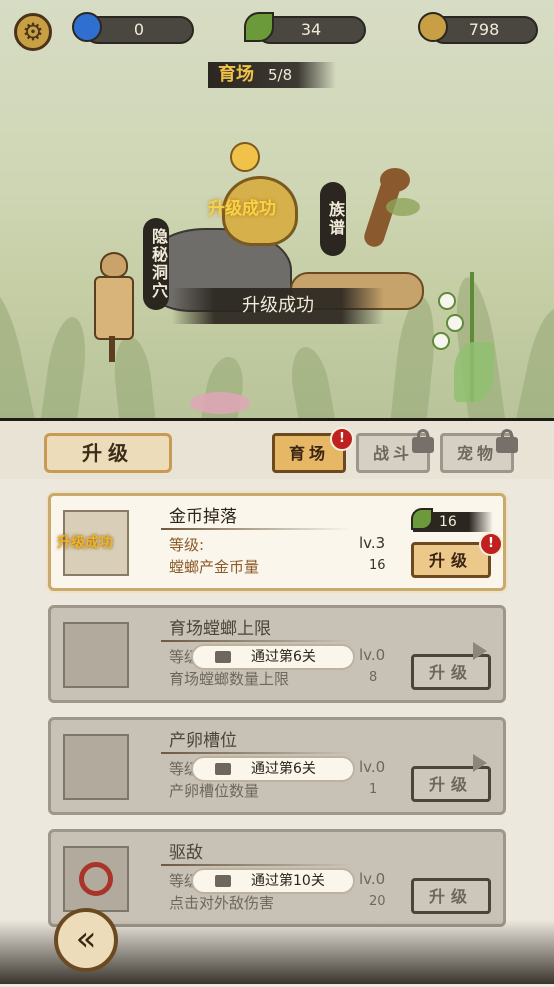  I want to click on gear-icon: ⚙, so click(33, 32).